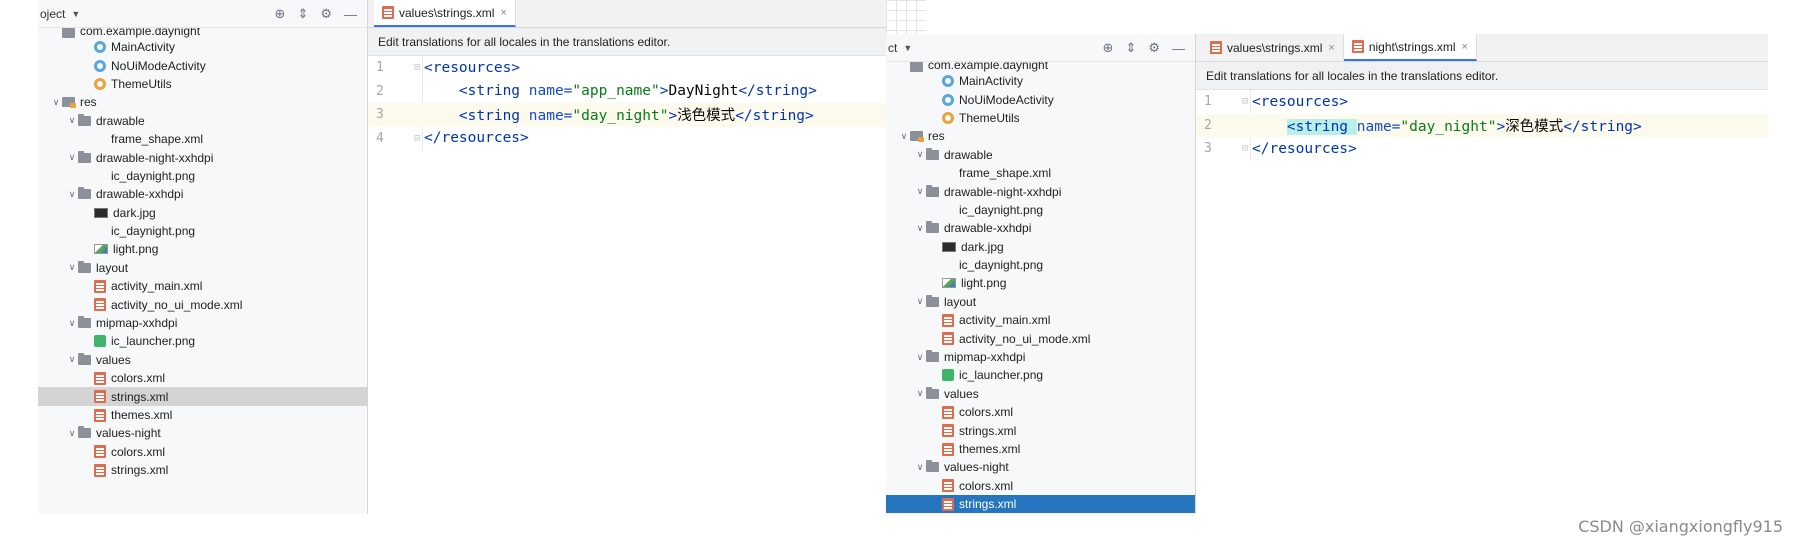 The image size is (1801, 546). Describe the element at coordinates (948, 339) in the screenshot. I see `xml-file-icon` at that location.